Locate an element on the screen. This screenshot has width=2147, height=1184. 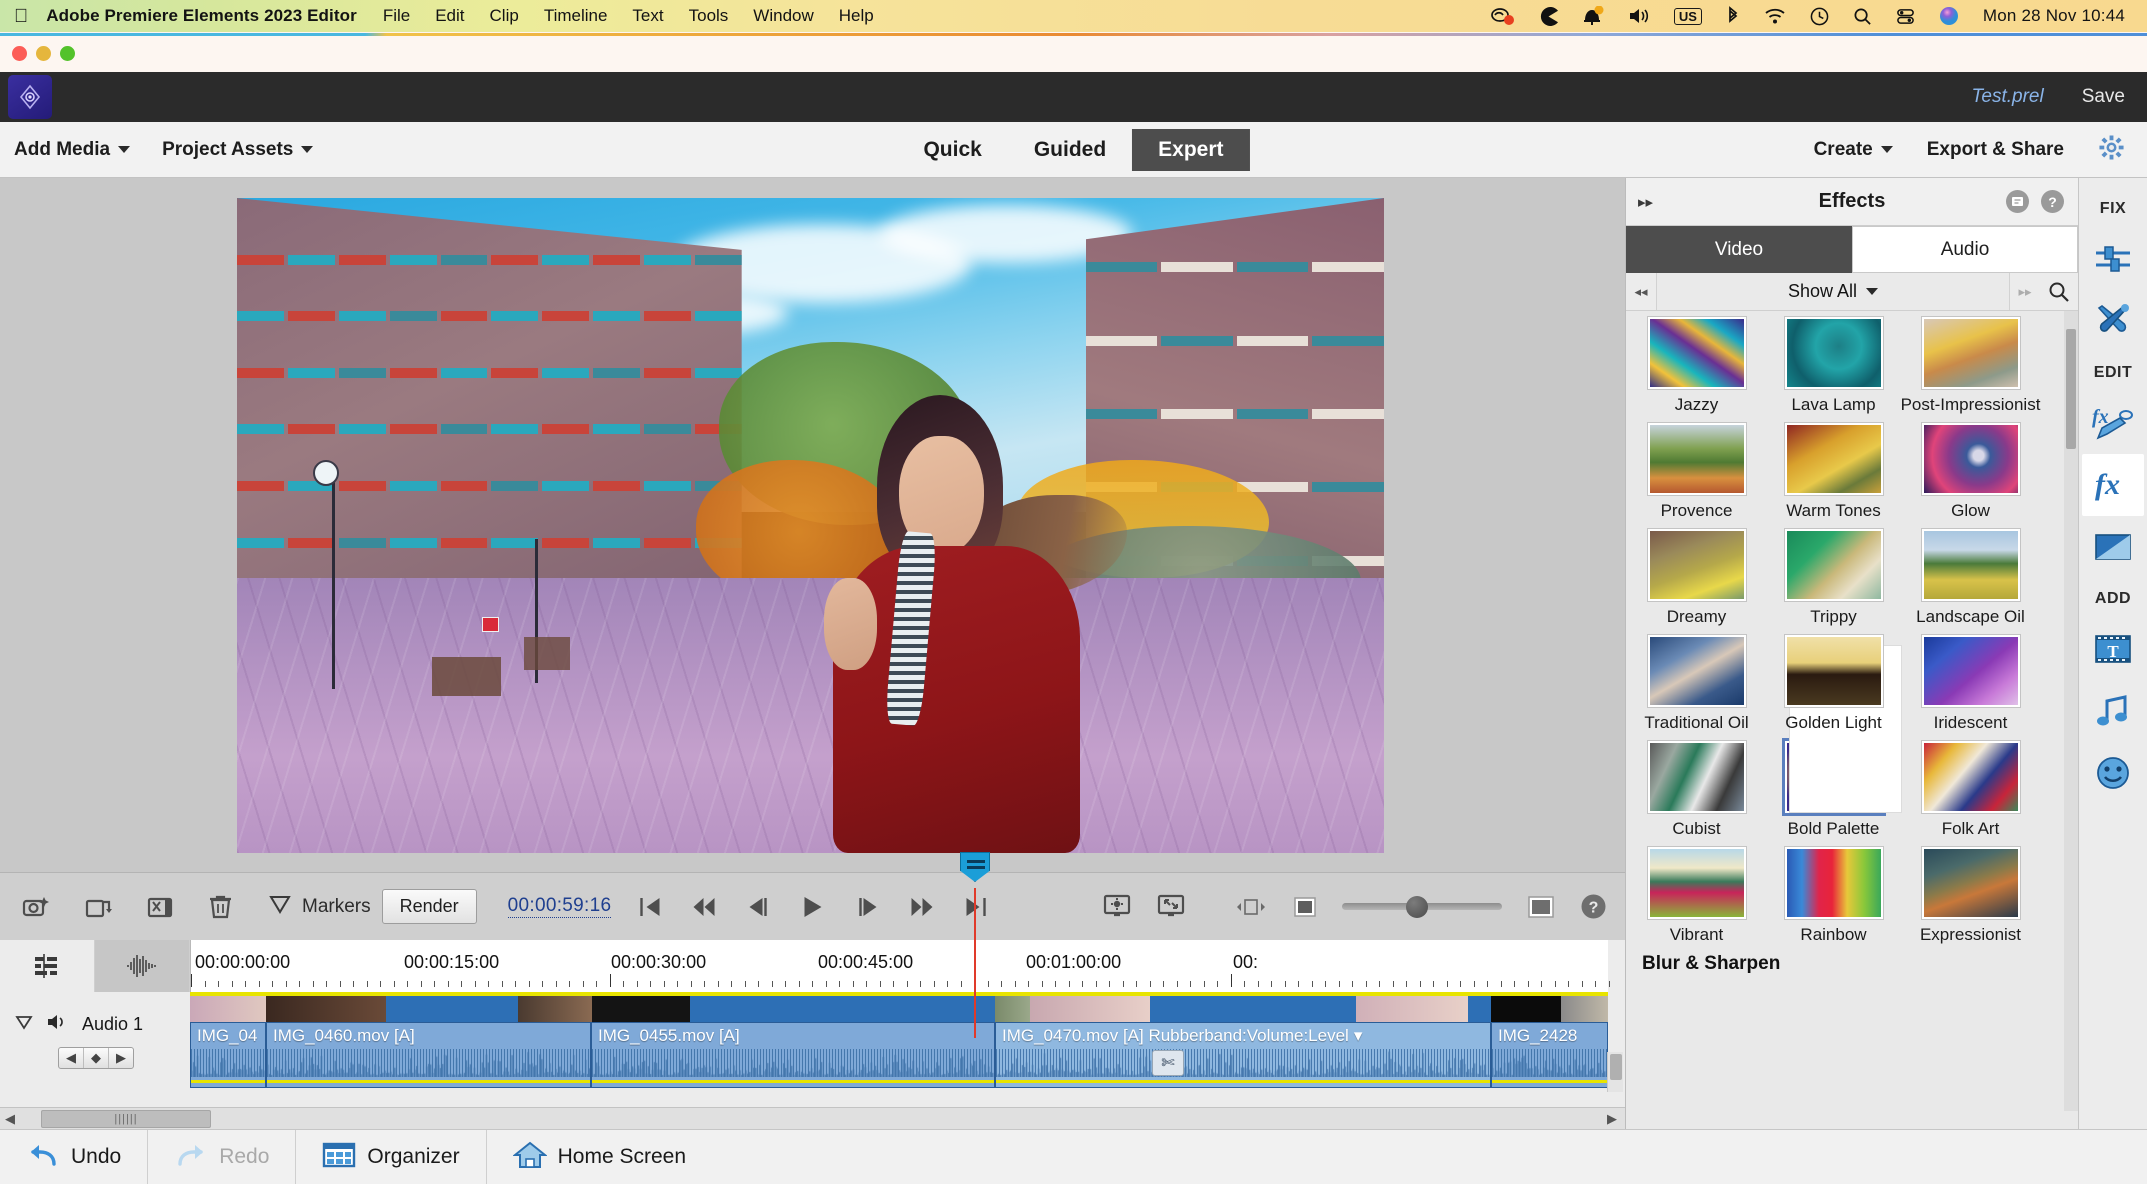
gear-icon is located at coordinates (2111, 150).